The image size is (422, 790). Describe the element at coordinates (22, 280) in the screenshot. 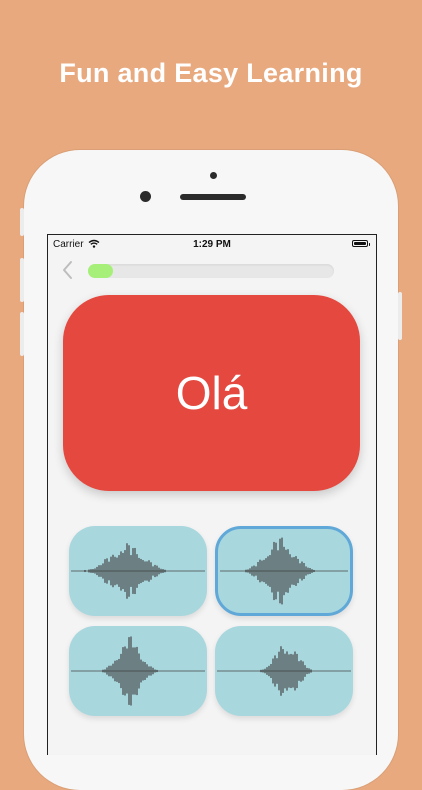

I see `volume-up-button` at that location.